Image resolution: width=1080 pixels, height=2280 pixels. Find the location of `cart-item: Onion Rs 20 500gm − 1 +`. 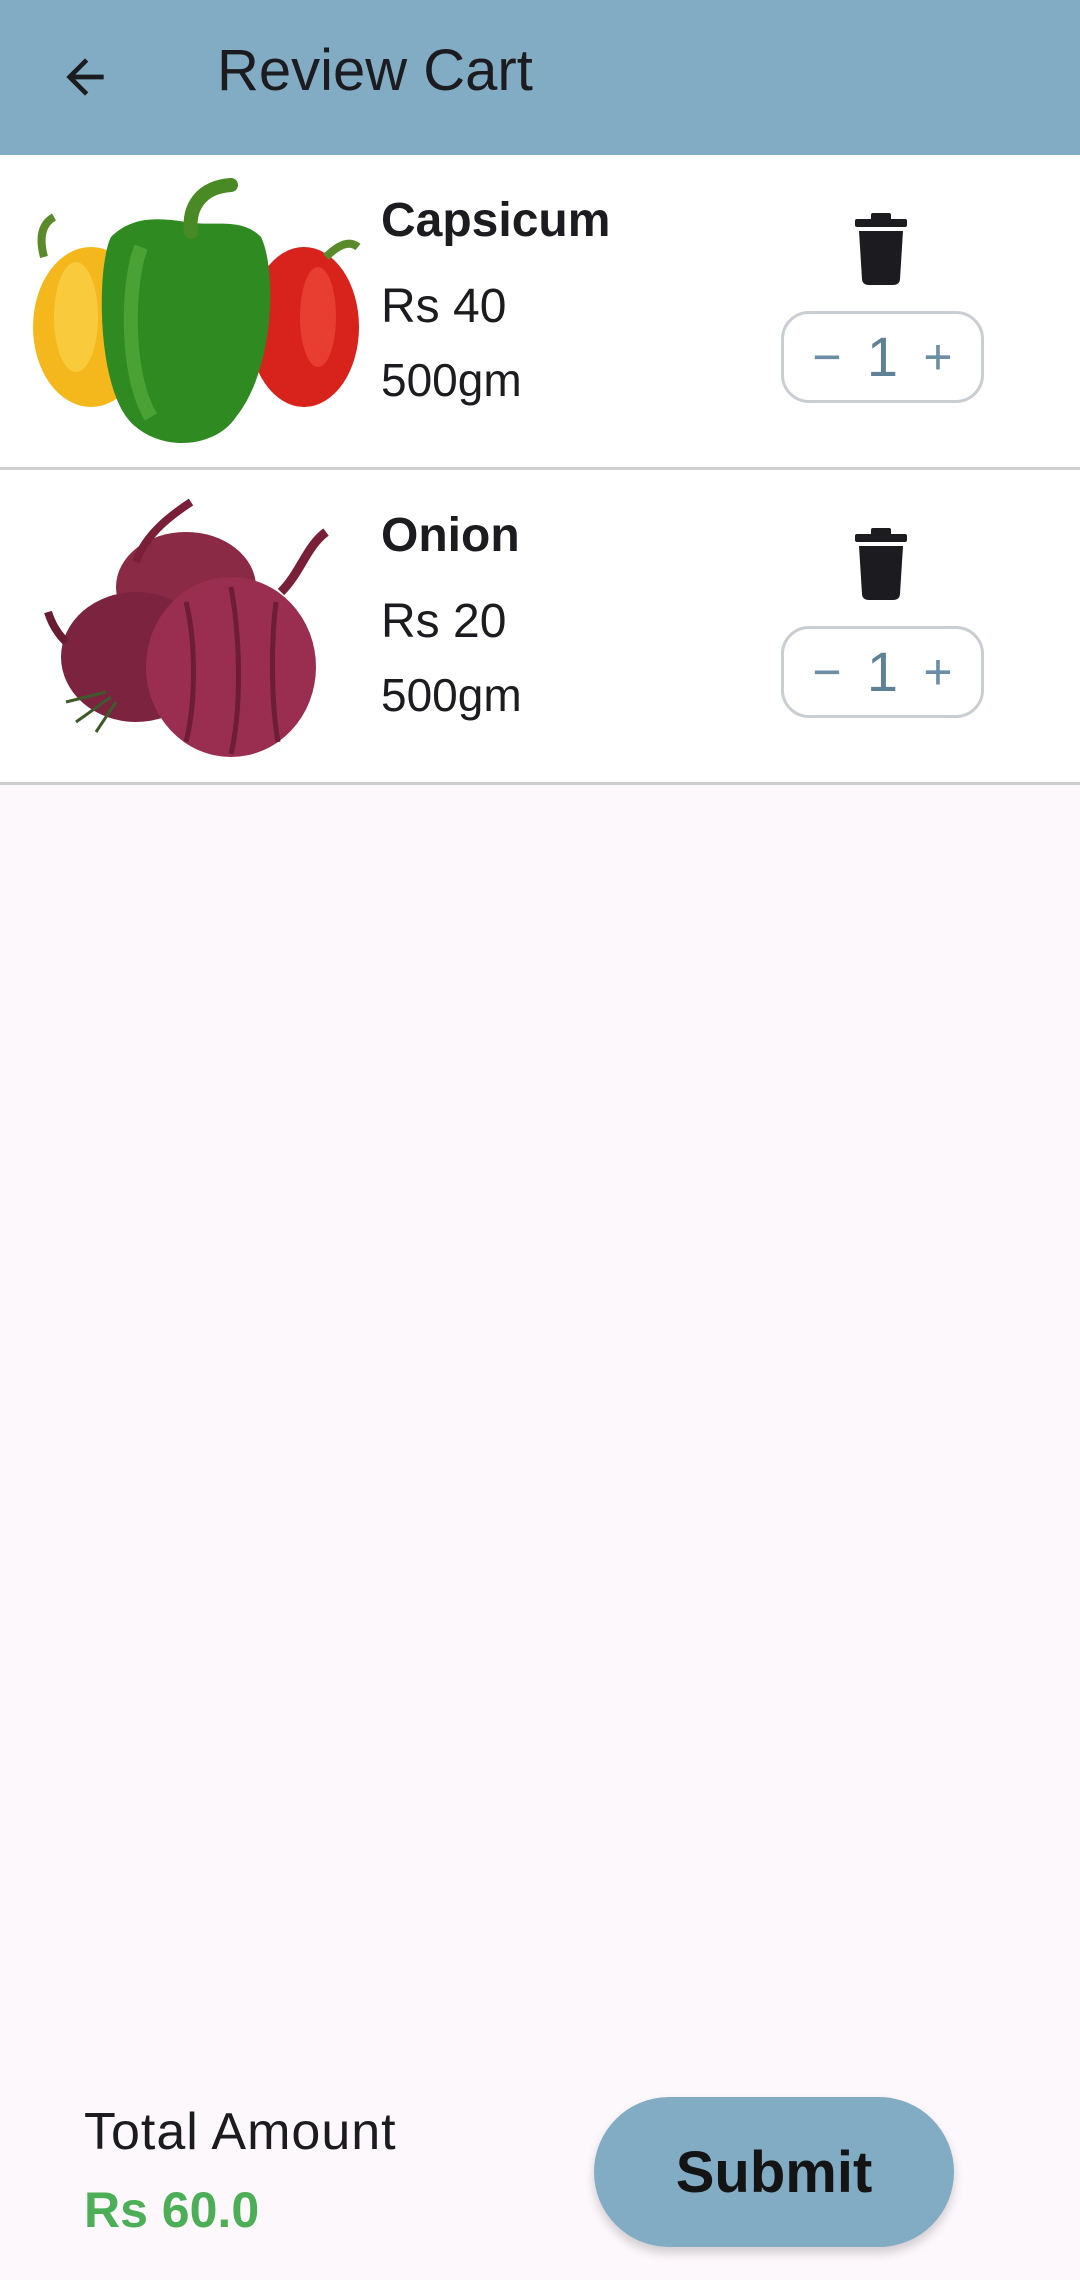

cart-item: Onion Rs 20 500gm − 1 + is located at coordinates (540, 627).